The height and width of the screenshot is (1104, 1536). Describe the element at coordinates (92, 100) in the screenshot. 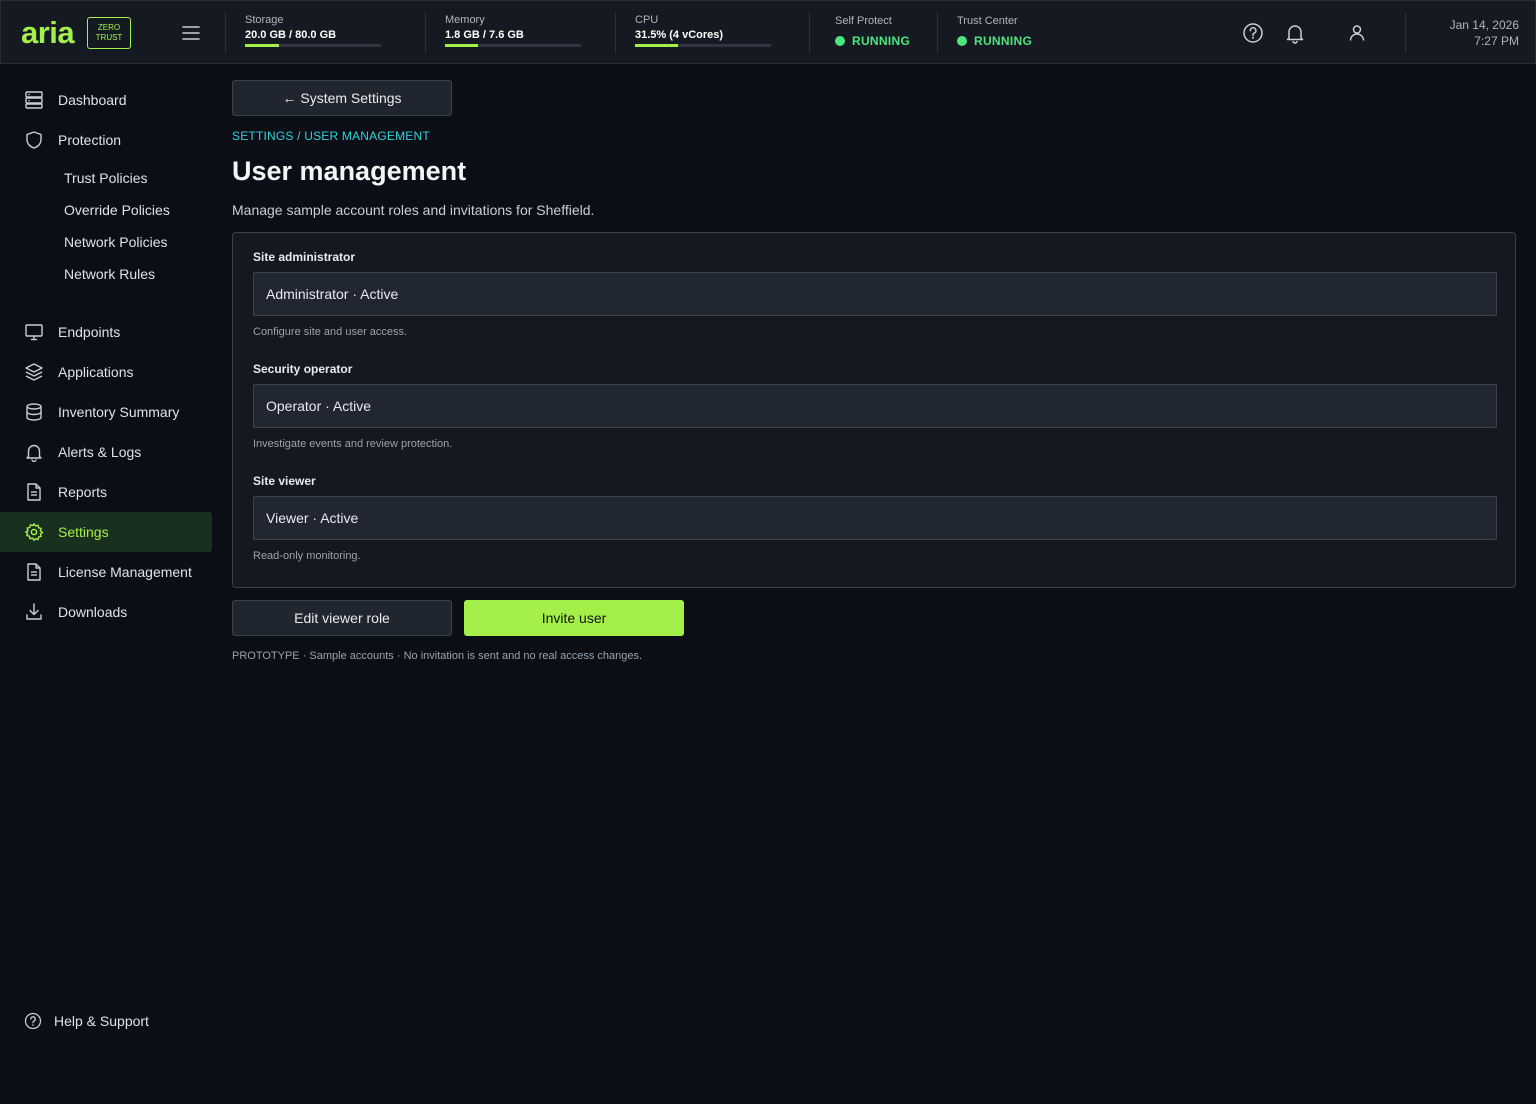

I see `sidebar-item-label: Dashboard` at that location.